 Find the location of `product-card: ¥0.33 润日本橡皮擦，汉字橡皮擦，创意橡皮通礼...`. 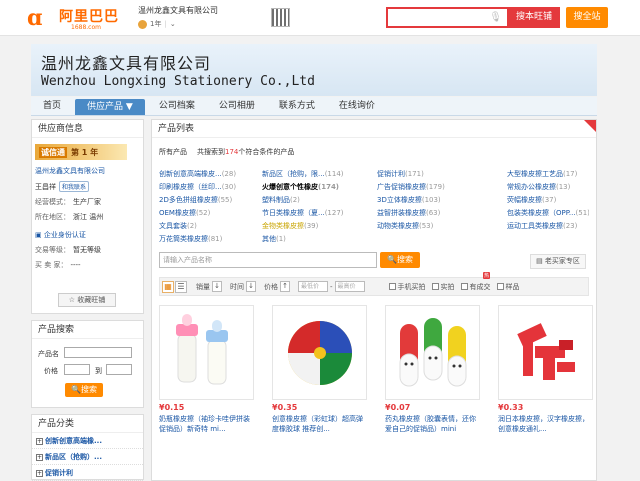

product-card: ¥0.33 润日本橡皮擦，汉字橡皮擦，创意橡皮通礼... is located at coordinates (545, 369).